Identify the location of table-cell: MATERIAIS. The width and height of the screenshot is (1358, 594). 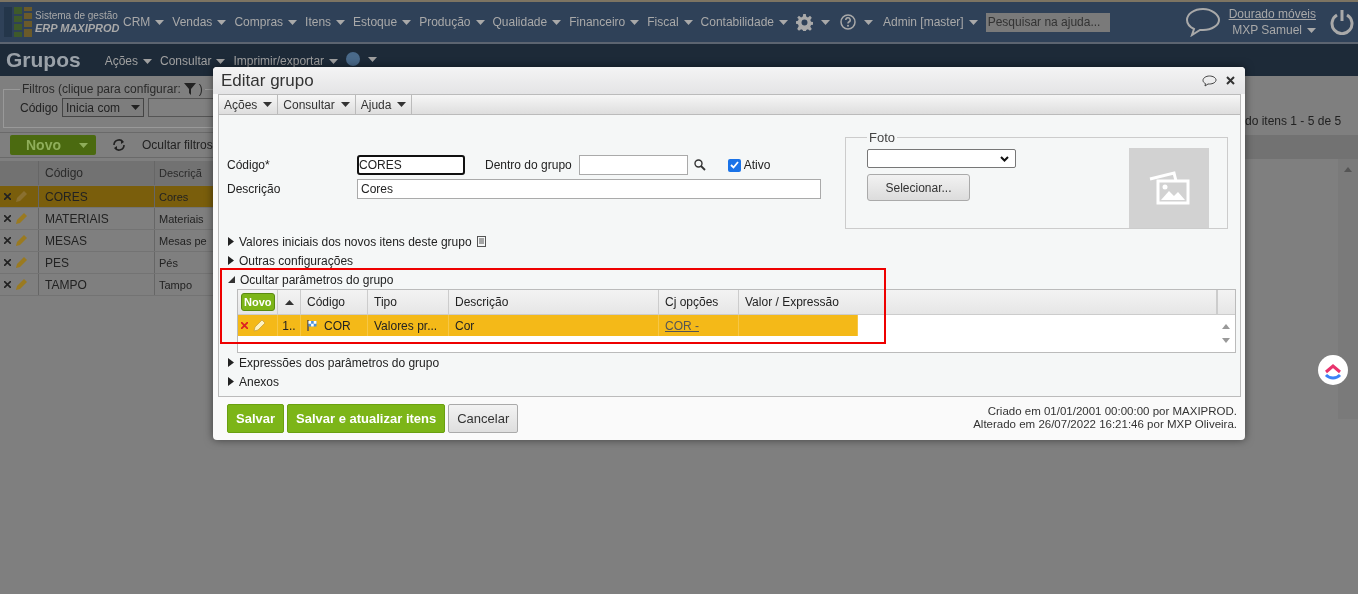
(96, 218).